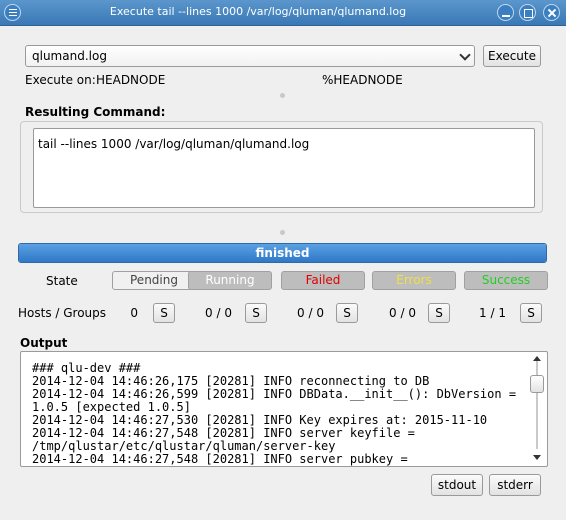  Describe the element at coordinates (531, 313) in the screenshot. I see `select-success-button: S` at that location.